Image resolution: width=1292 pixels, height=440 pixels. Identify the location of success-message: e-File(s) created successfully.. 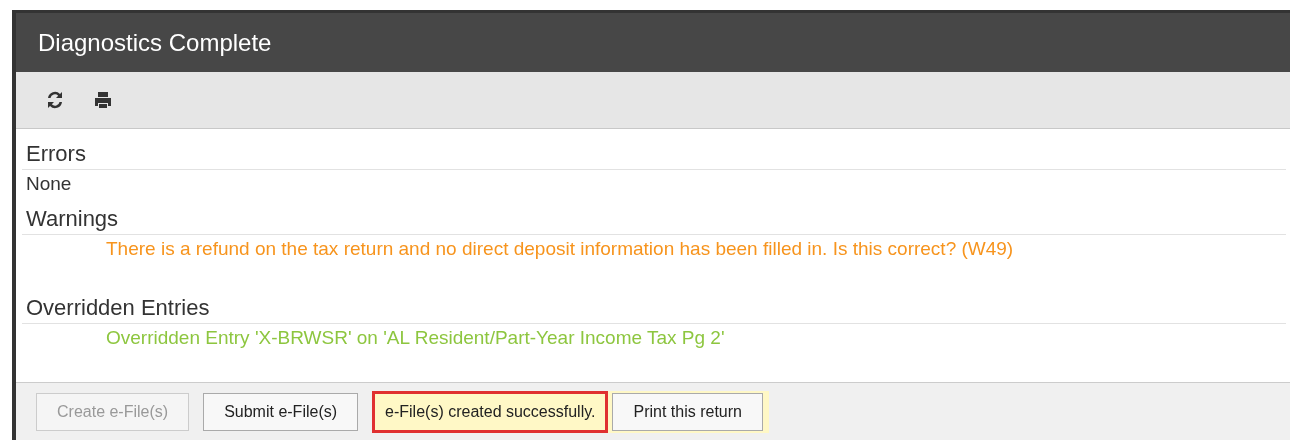
(490, 411).